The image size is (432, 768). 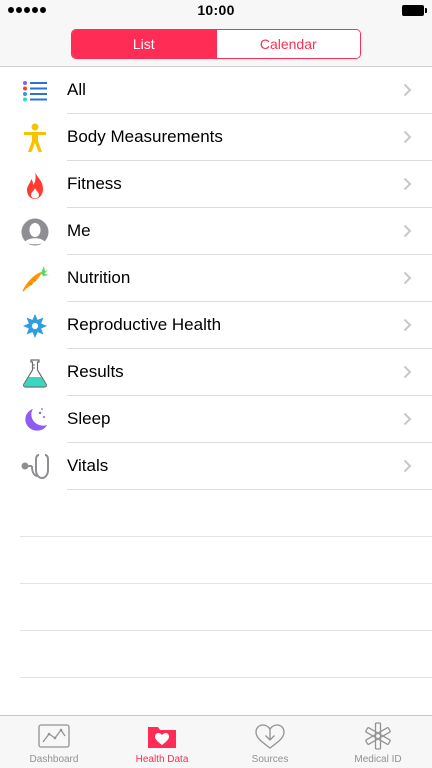 I want to click on tab-health-data: Health Data, so click(x=162, y=742).